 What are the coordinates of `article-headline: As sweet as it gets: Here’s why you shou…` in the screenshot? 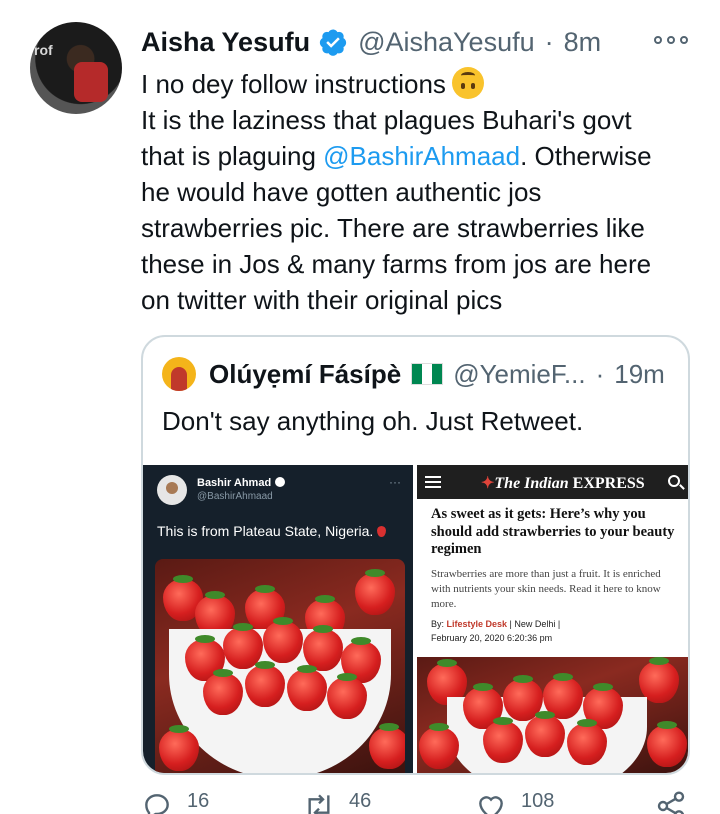 It's located at (553, 531).